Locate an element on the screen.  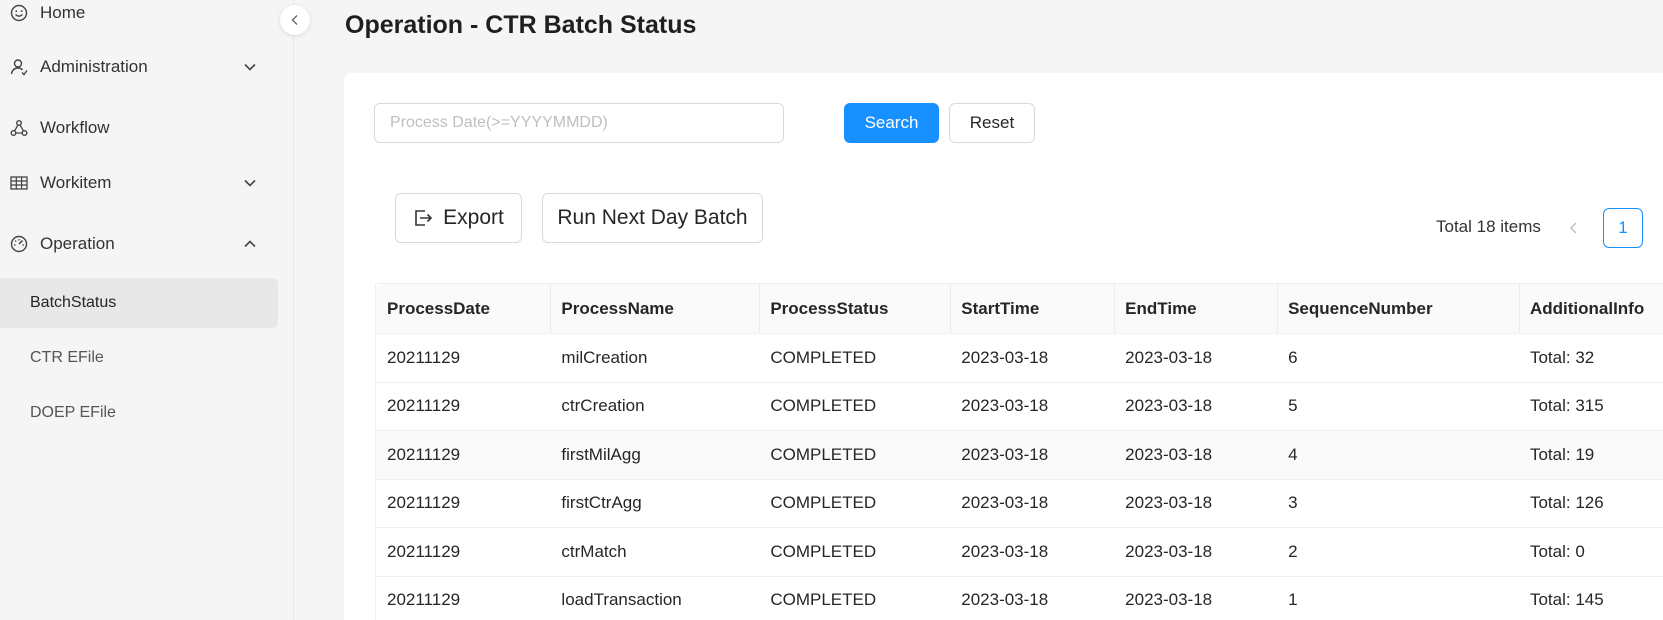
sidebar-subitem-batchstatus: BatchStatus is located at coordinates (139, 303).